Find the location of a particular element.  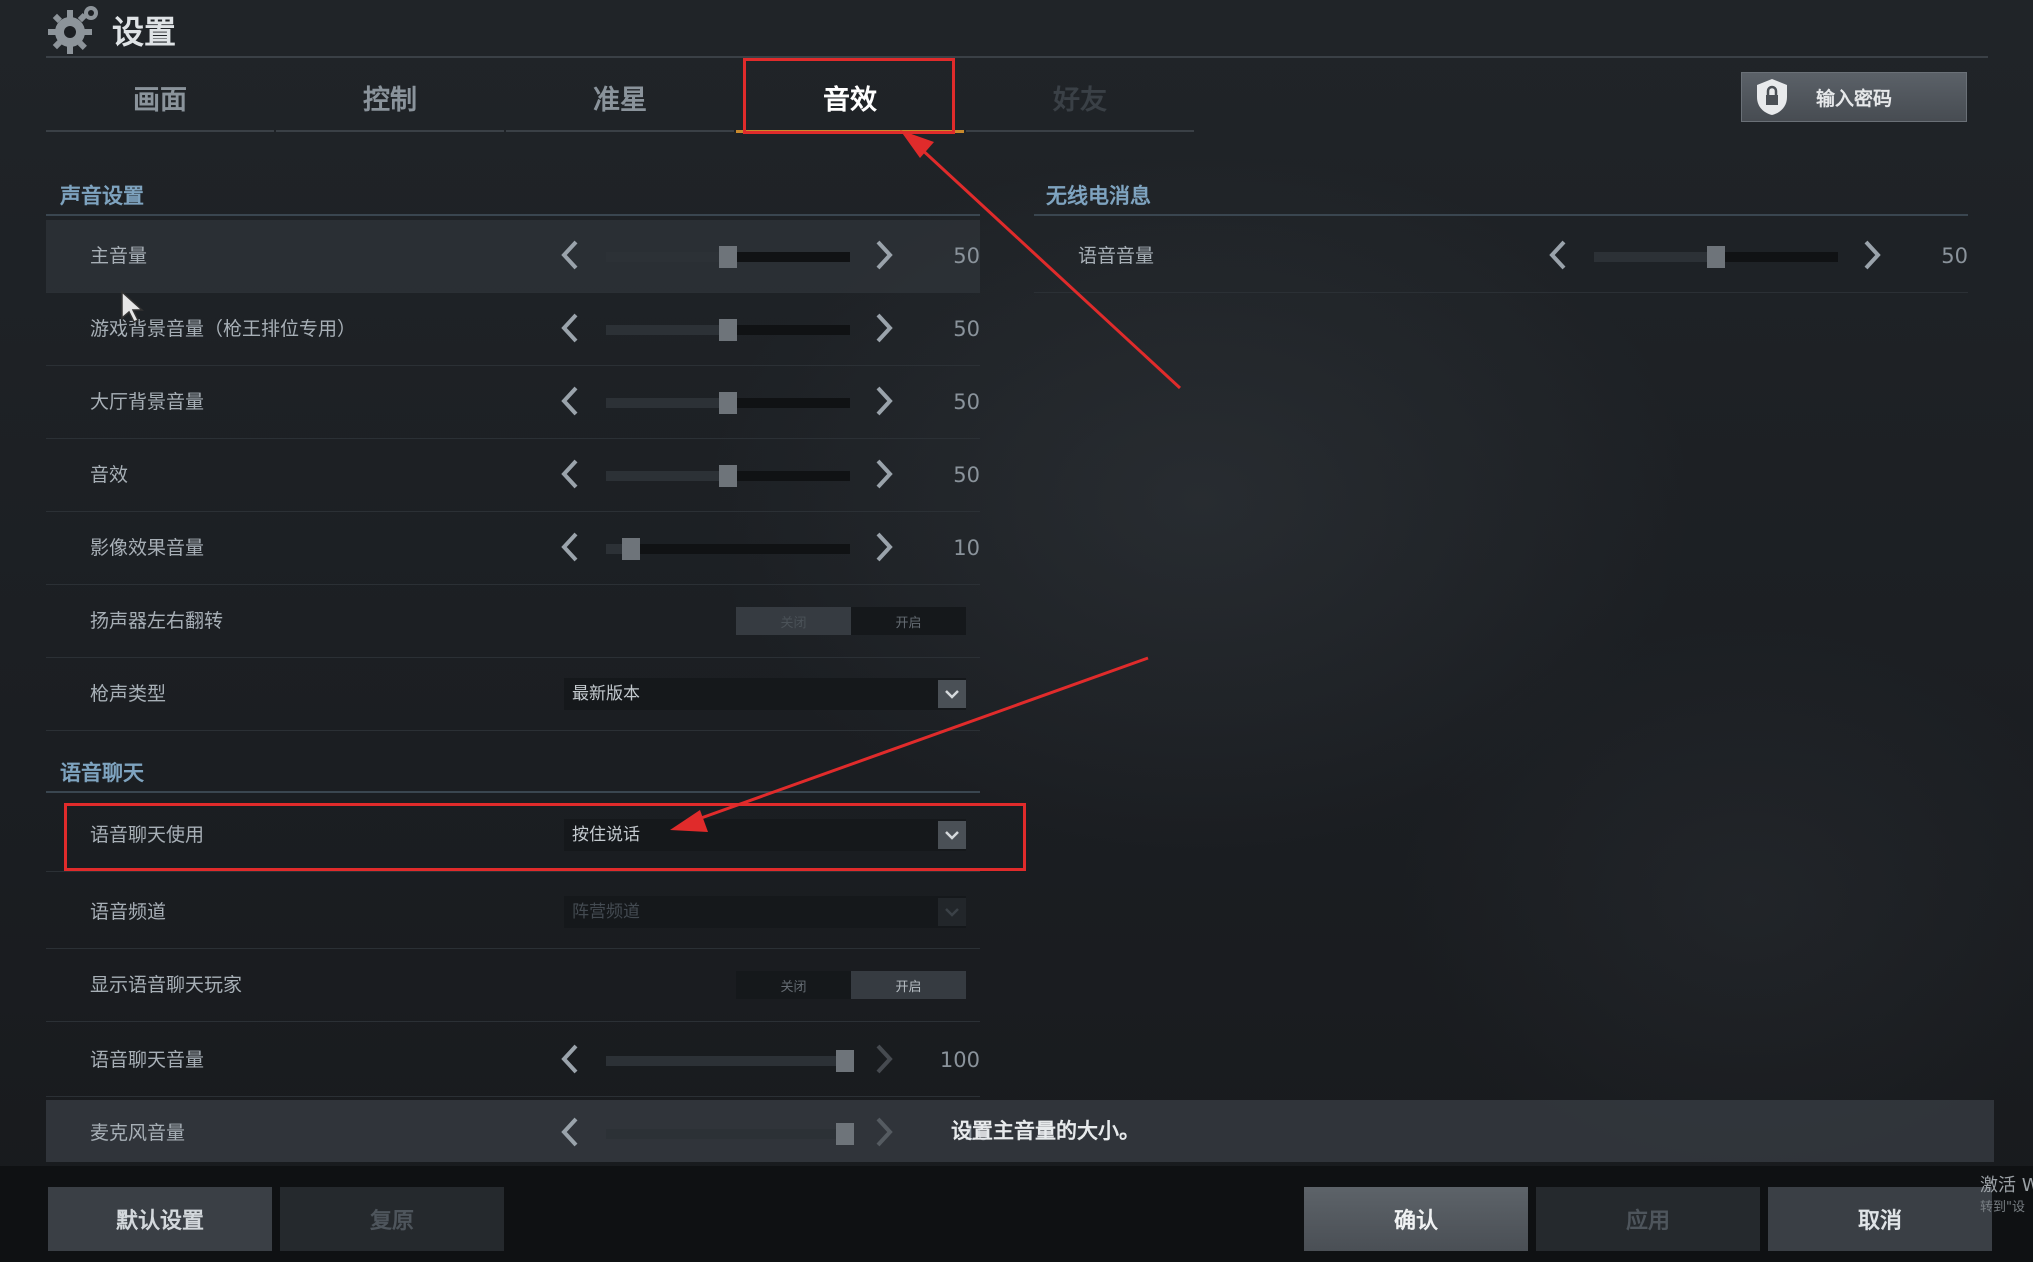

tab-bar: 画面 控制 准星 音效 好友 is located at coordinates (621, 98).